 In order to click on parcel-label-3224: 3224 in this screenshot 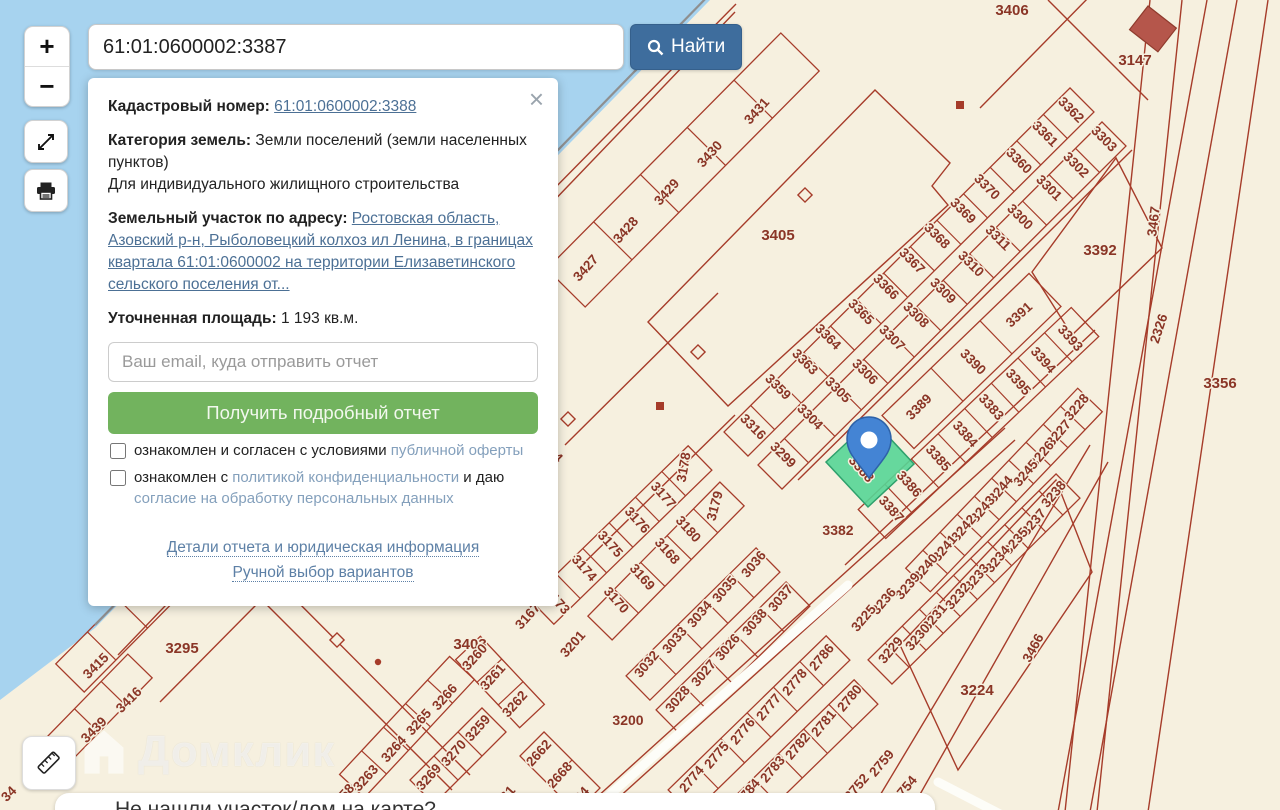, I will do `click(977, 691)`.